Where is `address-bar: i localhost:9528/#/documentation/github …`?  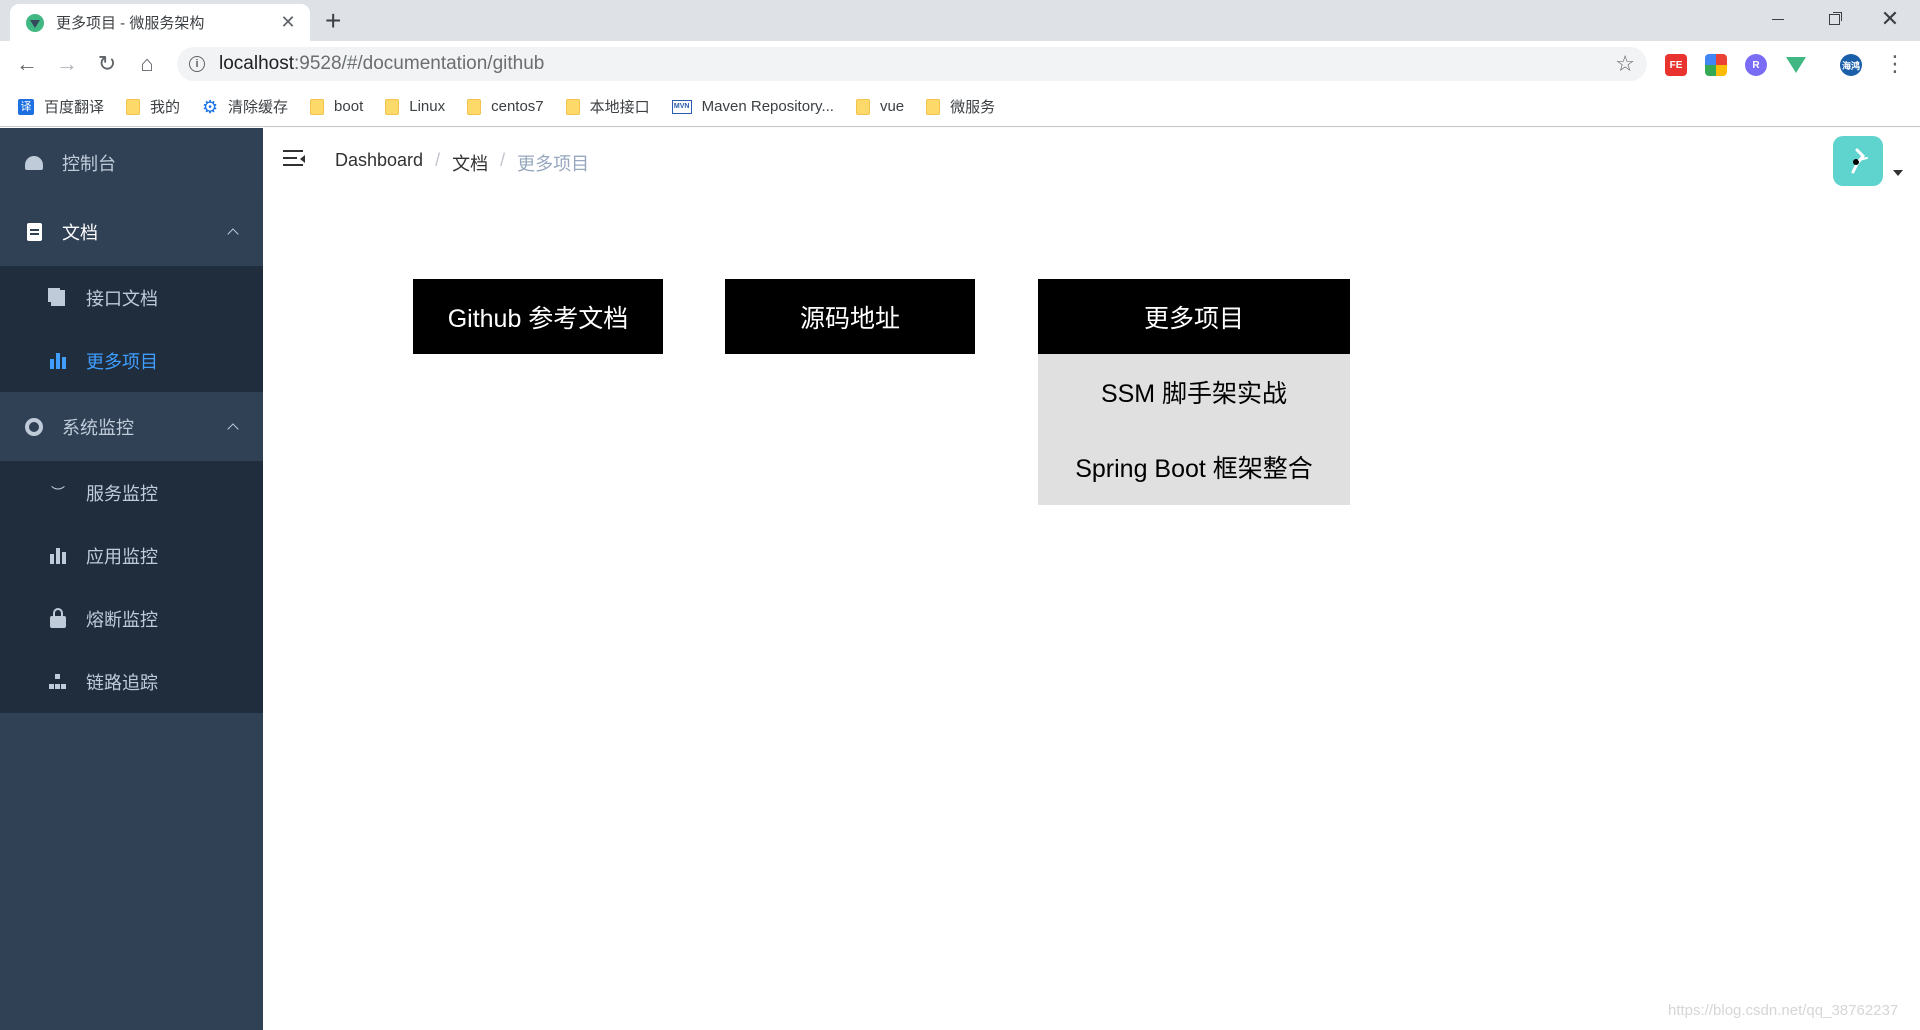
address-bar: i localhost:9528/#/documentation/github … is located at coordinates (912, 64).